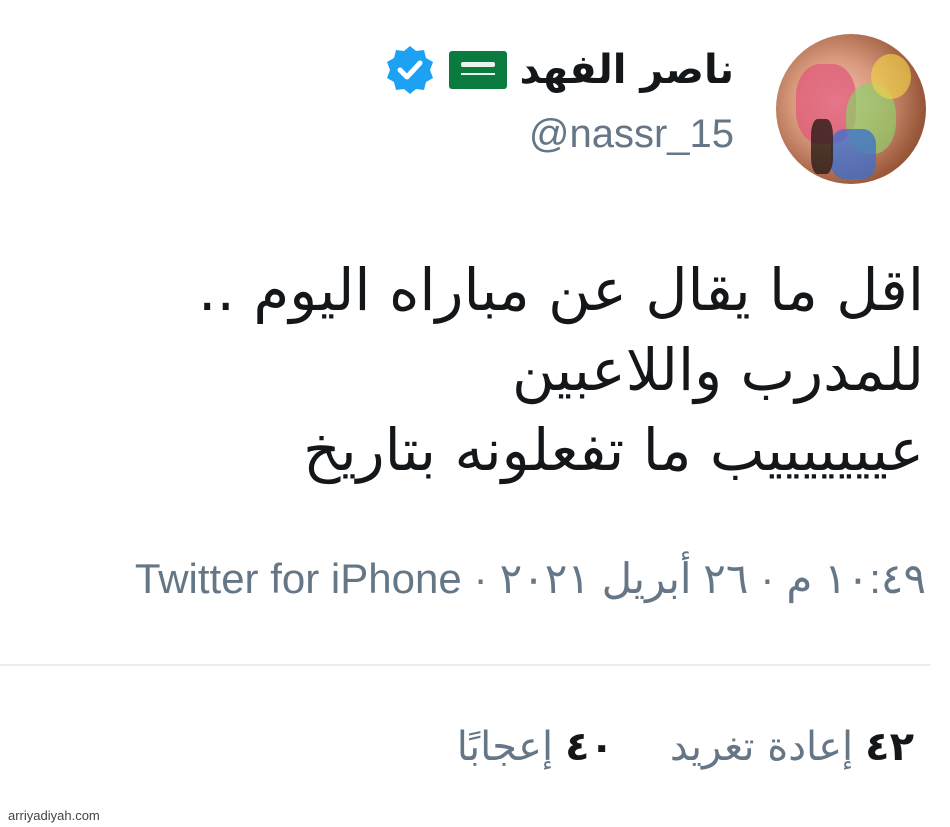 Image resolution: width=950 pixels, height=827 pixels. What do you see at coordinates (478, 74) in the screenshot?
I see `flag-sword` at bounding box center [478, 74].